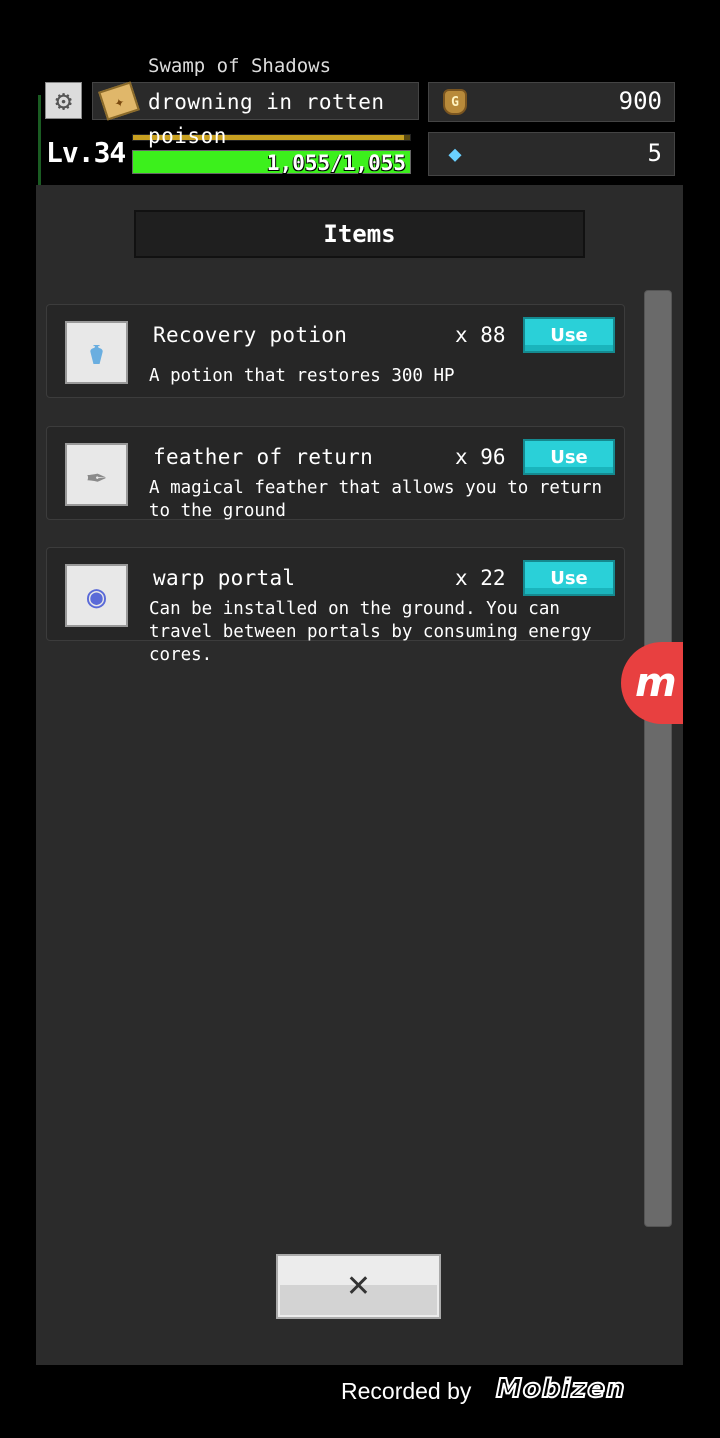 The width and height of the screenshot is (720, 1438). I want to click on hp-bar: 1,055/1,055, so click(271, 162).